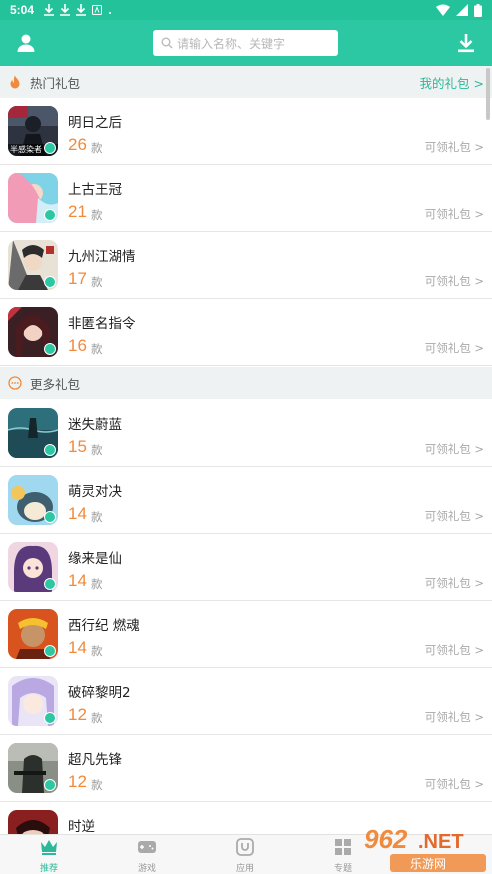 The width and height of the screenshot is (492, 874). Describe the element at coordinates (55, 83) in the screenshot. I see `hot-gifts-title: 热门礼包` at that location.